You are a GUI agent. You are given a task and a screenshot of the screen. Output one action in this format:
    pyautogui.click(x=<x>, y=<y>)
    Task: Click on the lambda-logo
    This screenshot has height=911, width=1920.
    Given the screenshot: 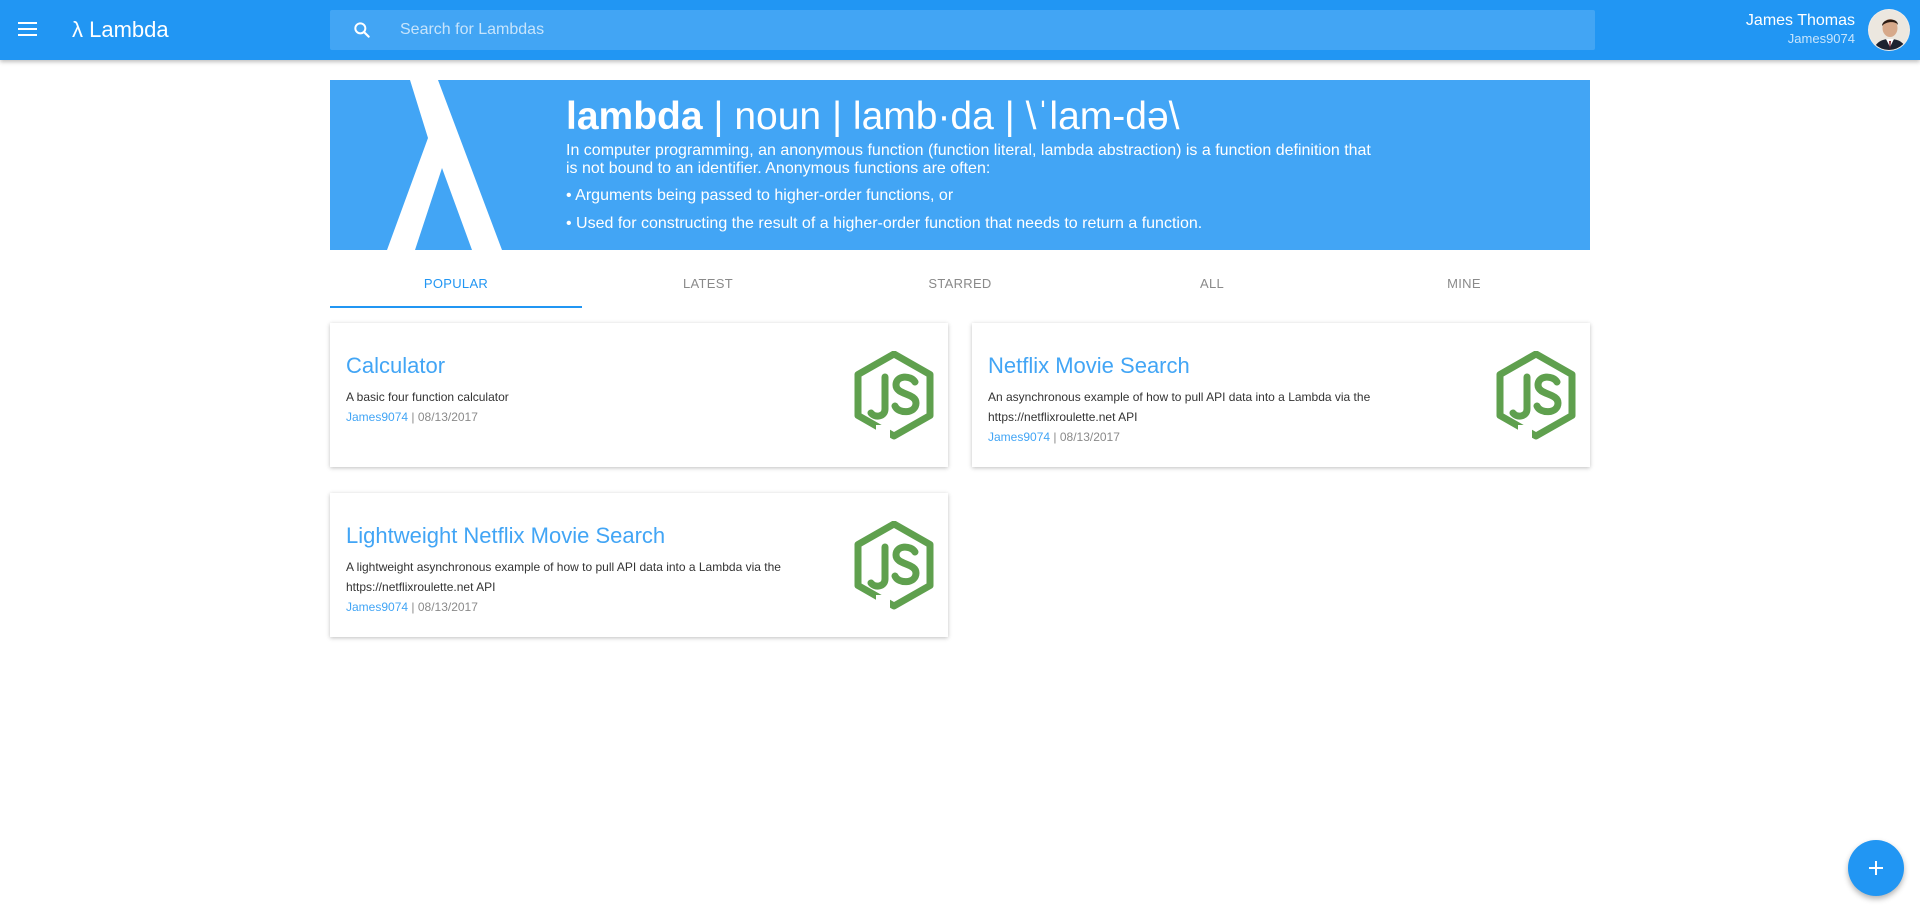 What is the action you would take?
    pyautogui.click(x=444, y=165)
    